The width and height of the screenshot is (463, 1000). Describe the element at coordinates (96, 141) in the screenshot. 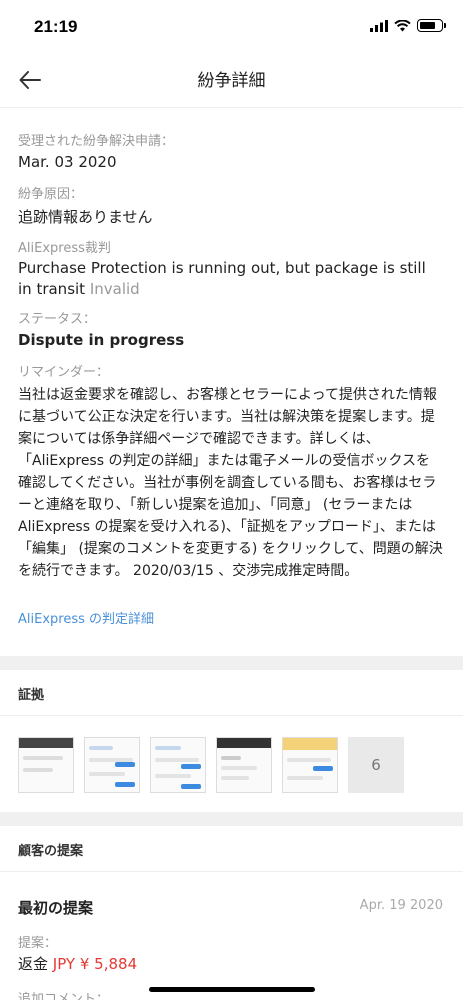

I see `date-label: 受理された紛争解決申請：` at that location.